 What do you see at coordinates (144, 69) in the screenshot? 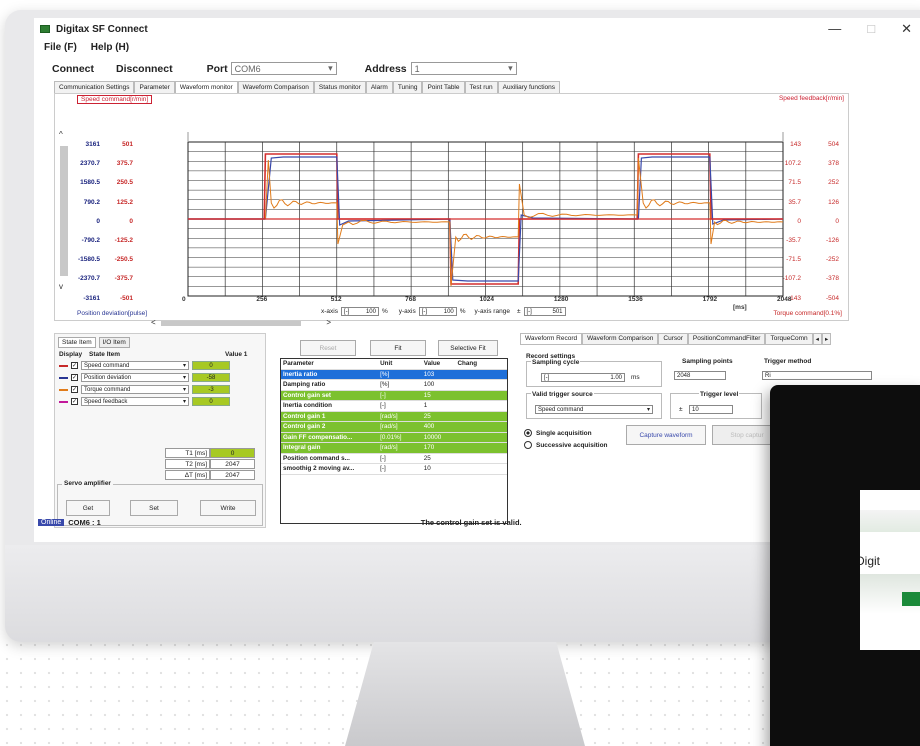
I see `disconnect-button: Disconnect` at bounding box center [144, 69].